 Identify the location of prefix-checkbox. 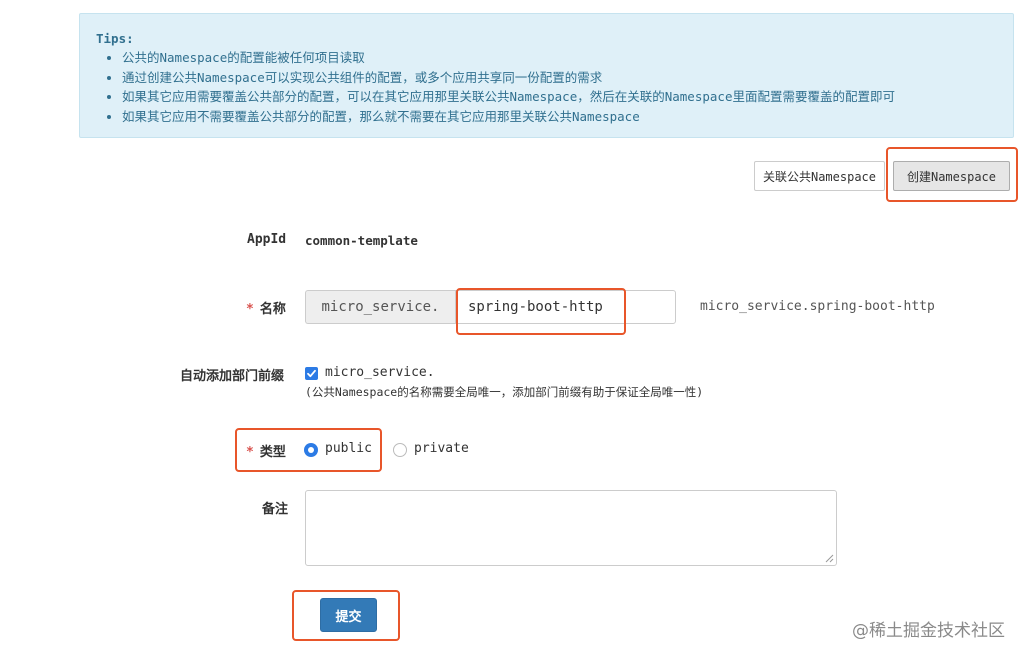
(311, 373).